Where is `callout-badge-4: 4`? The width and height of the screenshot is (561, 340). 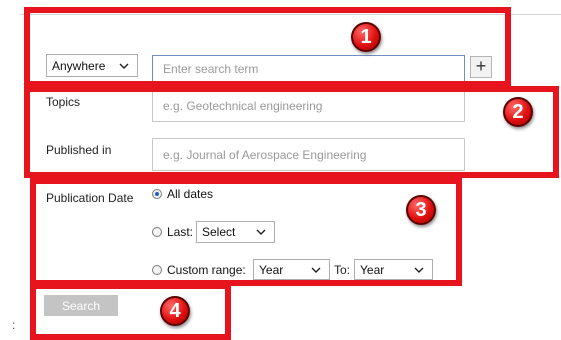
callout-badge-4: 4 is located at coordinates (175, 311).